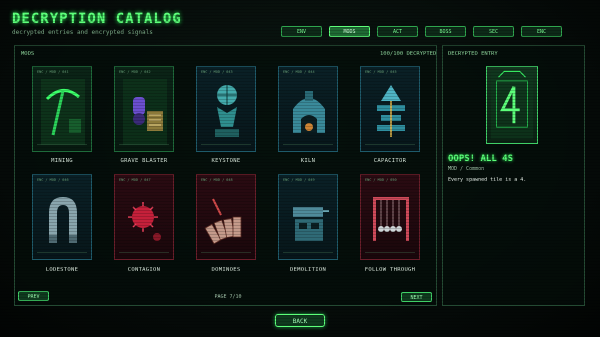 The height and width of the screenshot is (337, 600). I want to click on mod-card-demolition: ENC / MOD / 049, so click(308, 217).